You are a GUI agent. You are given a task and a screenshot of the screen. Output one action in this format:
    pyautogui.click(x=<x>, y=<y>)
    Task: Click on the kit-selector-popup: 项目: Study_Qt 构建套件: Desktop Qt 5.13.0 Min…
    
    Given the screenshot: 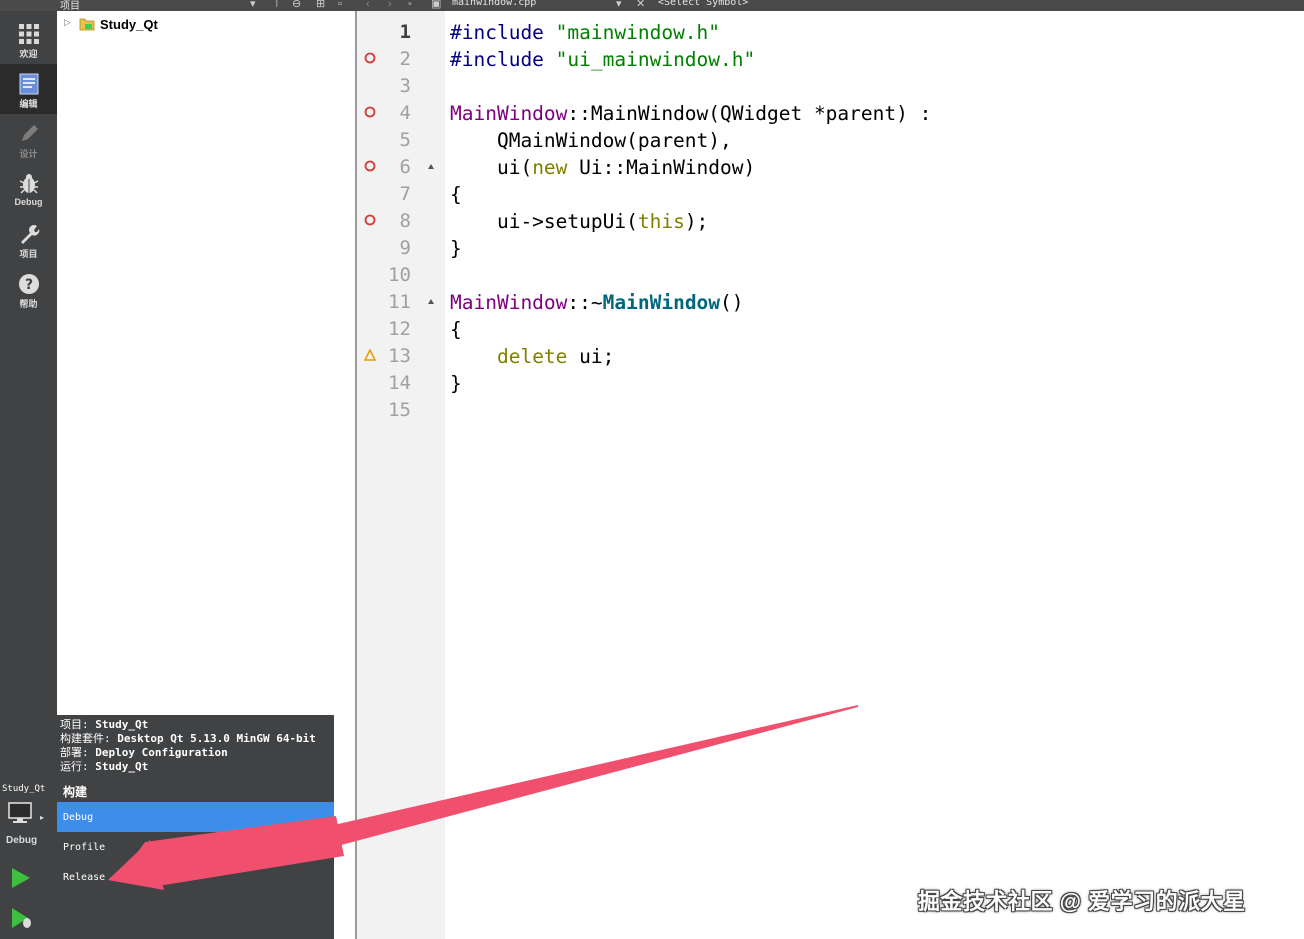 What is the action you would take?
    pyautogui.click(x=195, y=827)
    